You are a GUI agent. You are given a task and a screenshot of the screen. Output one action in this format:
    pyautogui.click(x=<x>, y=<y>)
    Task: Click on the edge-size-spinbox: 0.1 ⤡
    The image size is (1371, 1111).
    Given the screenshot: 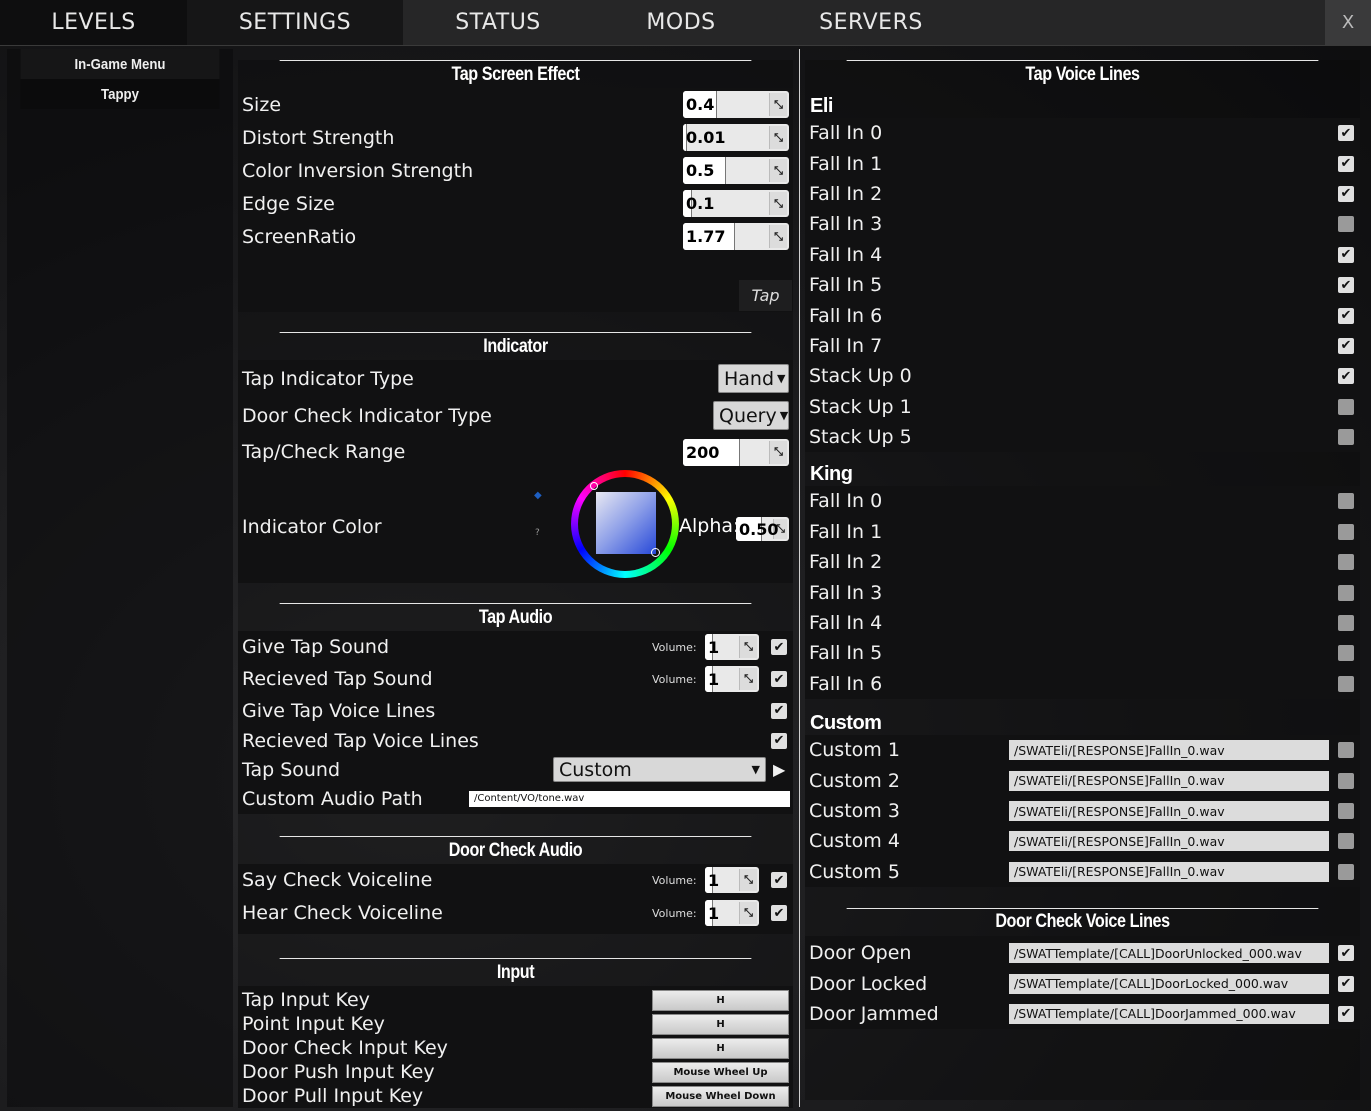 What is the action you would take?
    pyautogui.click(x=736, y=203)
    